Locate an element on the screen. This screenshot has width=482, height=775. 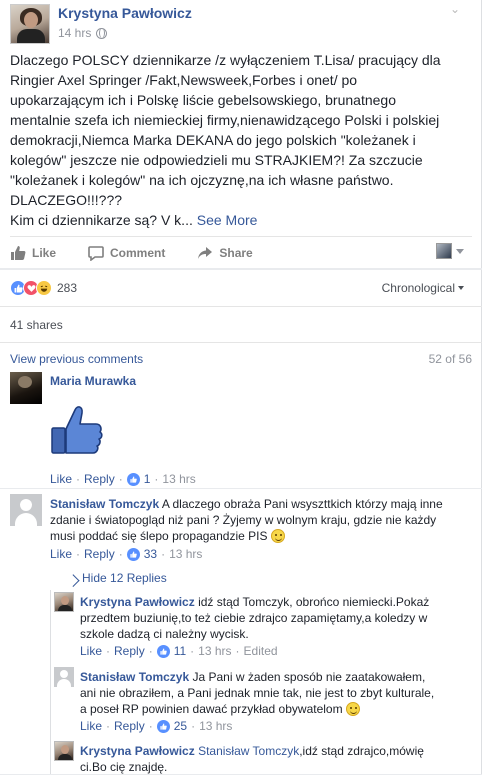
reactions-summary: 283 Chronological is located at coordinates (241, 288).